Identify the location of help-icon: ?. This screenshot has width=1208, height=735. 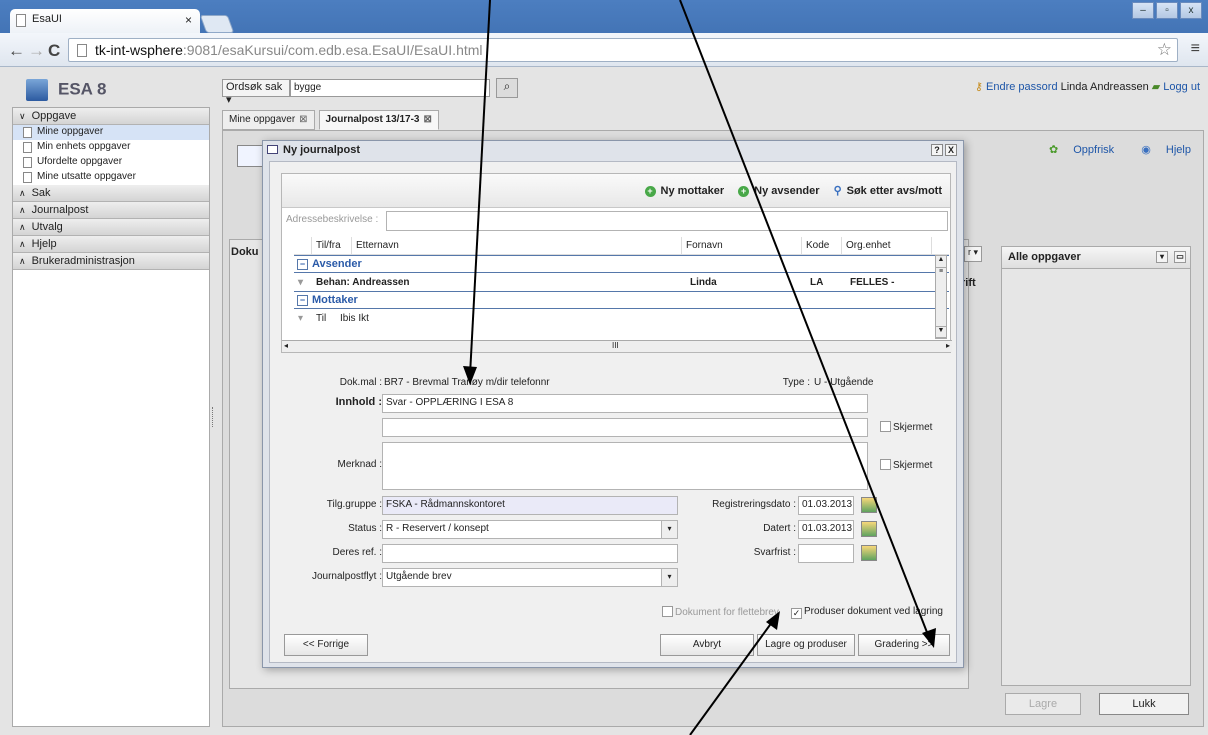
(937, 150).